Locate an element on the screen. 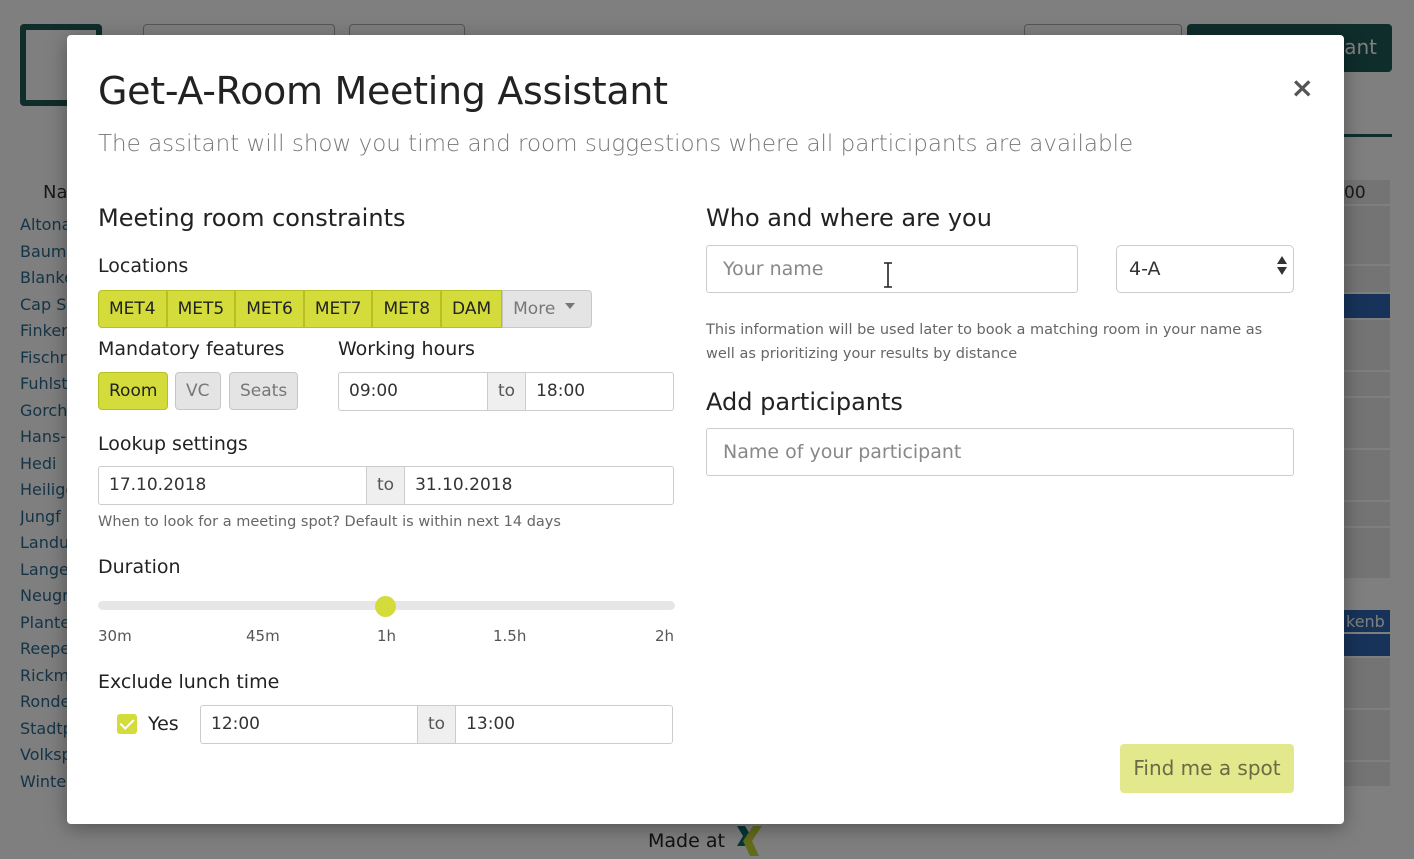  location-chip: MET6 is located at coordinates (269, 309).